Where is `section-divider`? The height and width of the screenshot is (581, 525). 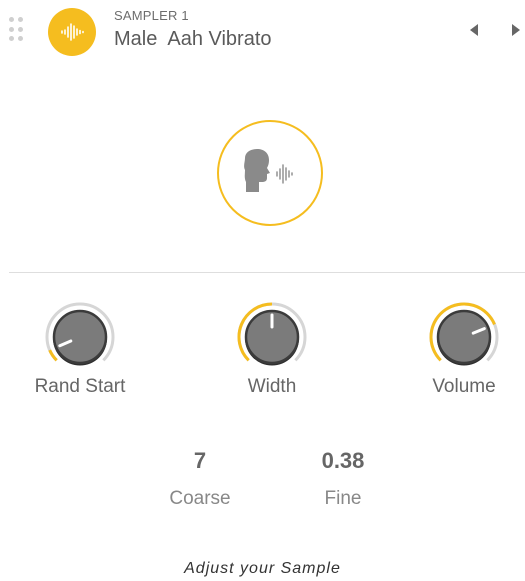 section-divider is located at coordinates (267, 272).